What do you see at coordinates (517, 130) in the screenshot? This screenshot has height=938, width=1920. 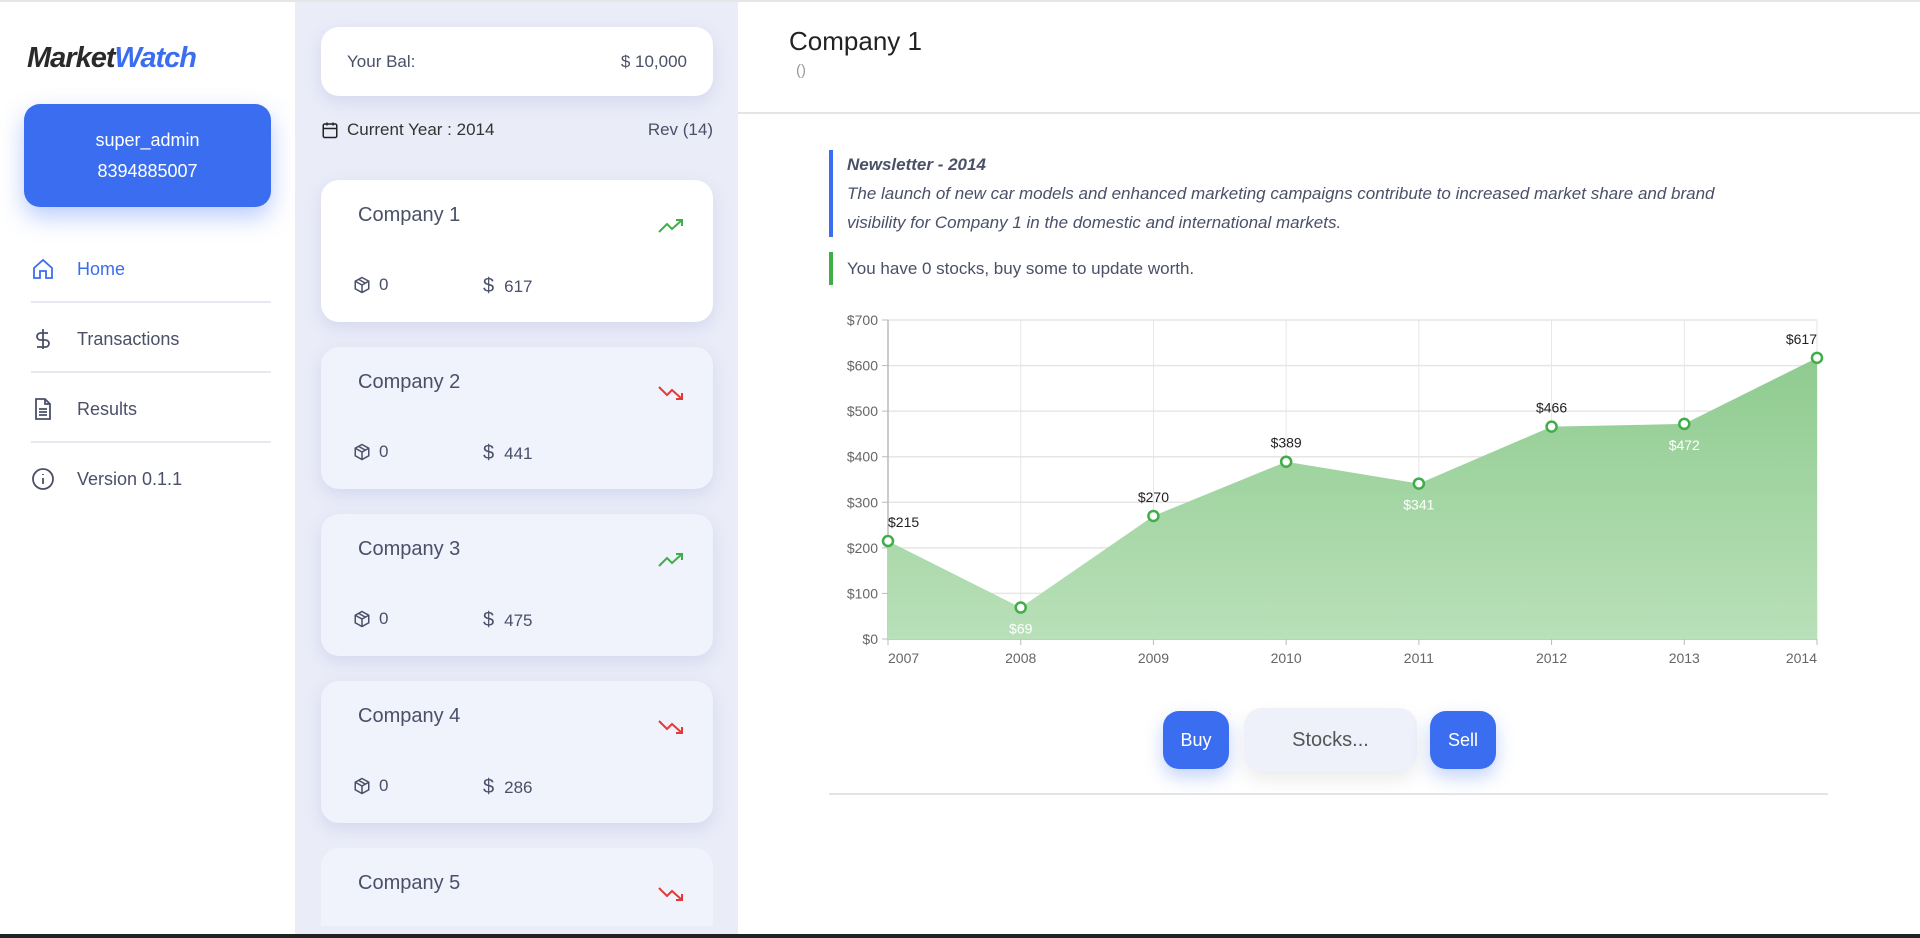 I see `year-row: Current Year : 2014 Rev (14)` at bounding box center [517, 130].